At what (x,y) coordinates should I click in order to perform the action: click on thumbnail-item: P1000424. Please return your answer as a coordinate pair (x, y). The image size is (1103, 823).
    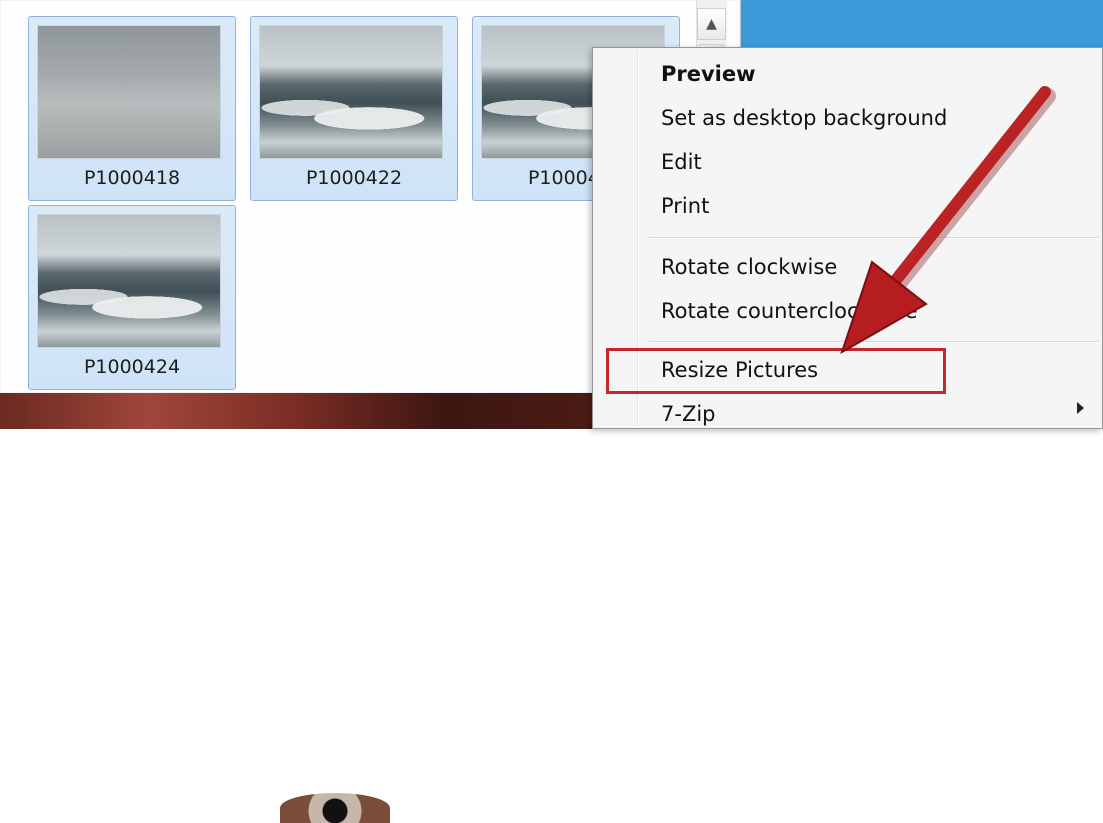
    Looking at the image, I should click on (132, 297).